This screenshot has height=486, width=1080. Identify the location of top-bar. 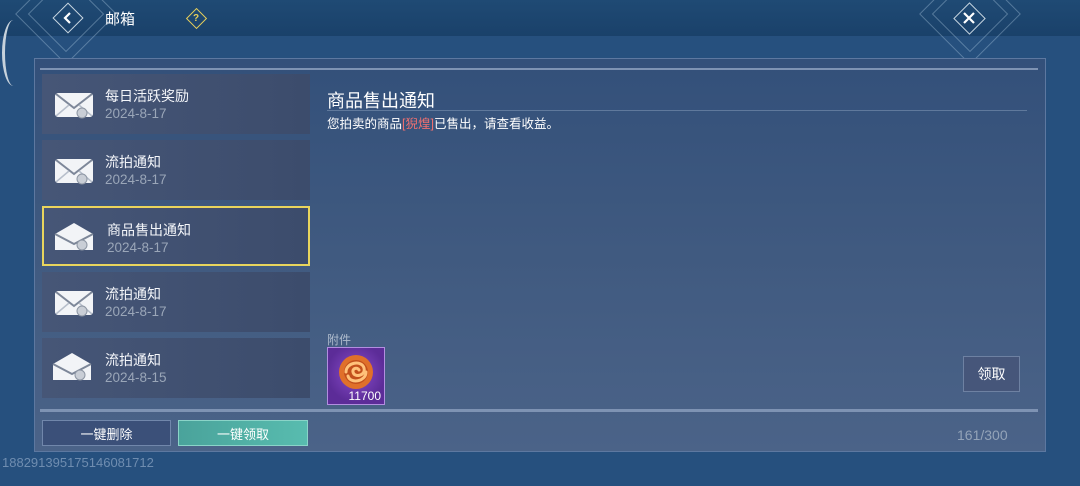
(540, 32).